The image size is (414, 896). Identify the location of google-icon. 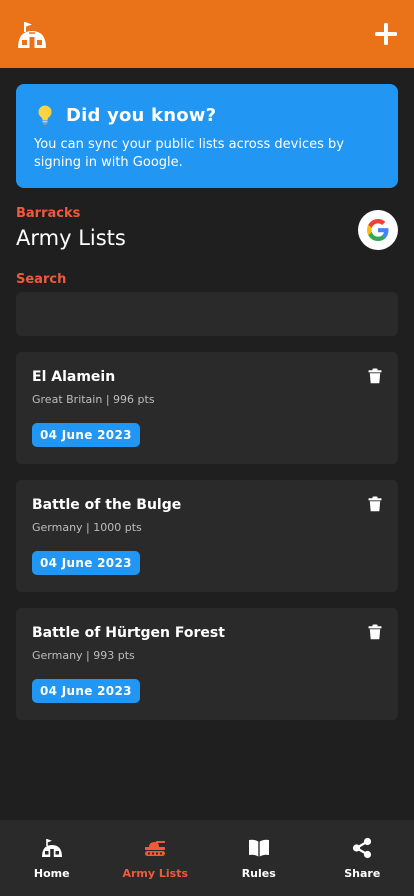
(378, 230).